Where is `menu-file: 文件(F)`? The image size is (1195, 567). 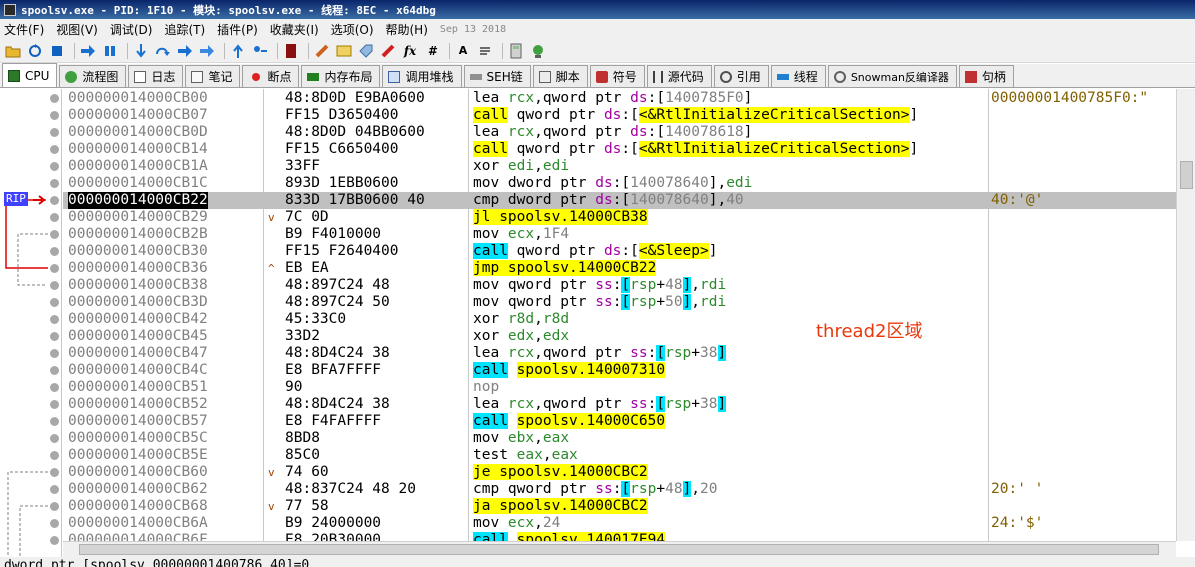 menu-file: 文件(F) is located at coordinates (24, 29).